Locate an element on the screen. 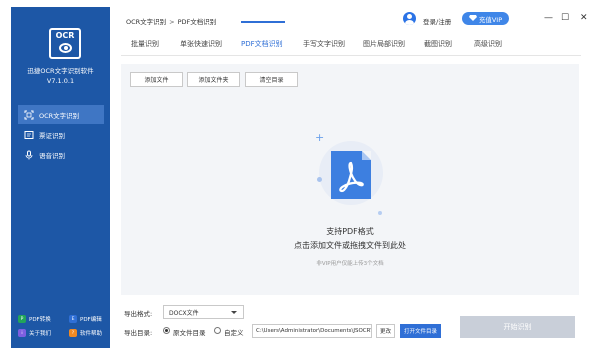 The width and height of the screenshot is (603, 360). supported-format-text: 支持PDF格式 is located at coordinates (350, 231).